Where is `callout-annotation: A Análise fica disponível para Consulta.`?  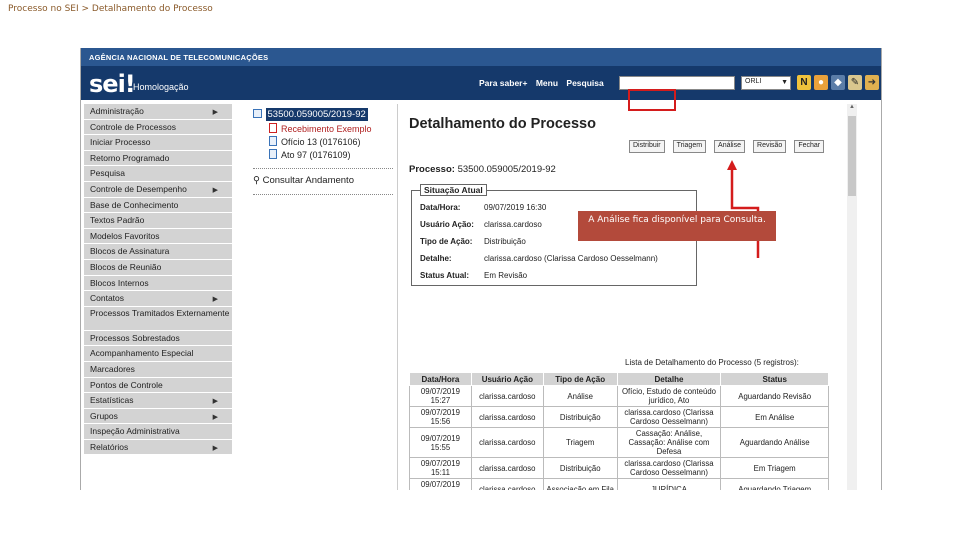
callout-annotation: A Análise fica disponível para Consulta. is located at coordinates (677, 226).